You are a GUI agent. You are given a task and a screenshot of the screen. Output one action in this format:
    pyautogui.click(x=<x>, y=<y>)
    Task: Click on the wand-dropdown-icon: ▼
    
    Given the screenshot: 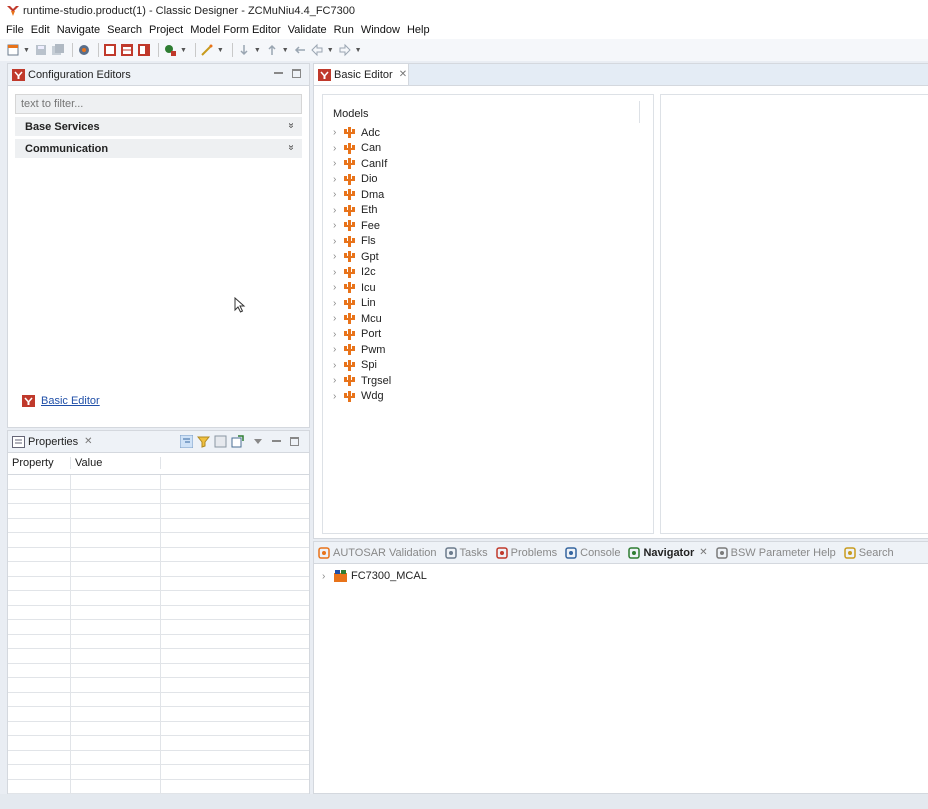 What is the action you would take?
    pyautogui.click(x=220, y=50)
    